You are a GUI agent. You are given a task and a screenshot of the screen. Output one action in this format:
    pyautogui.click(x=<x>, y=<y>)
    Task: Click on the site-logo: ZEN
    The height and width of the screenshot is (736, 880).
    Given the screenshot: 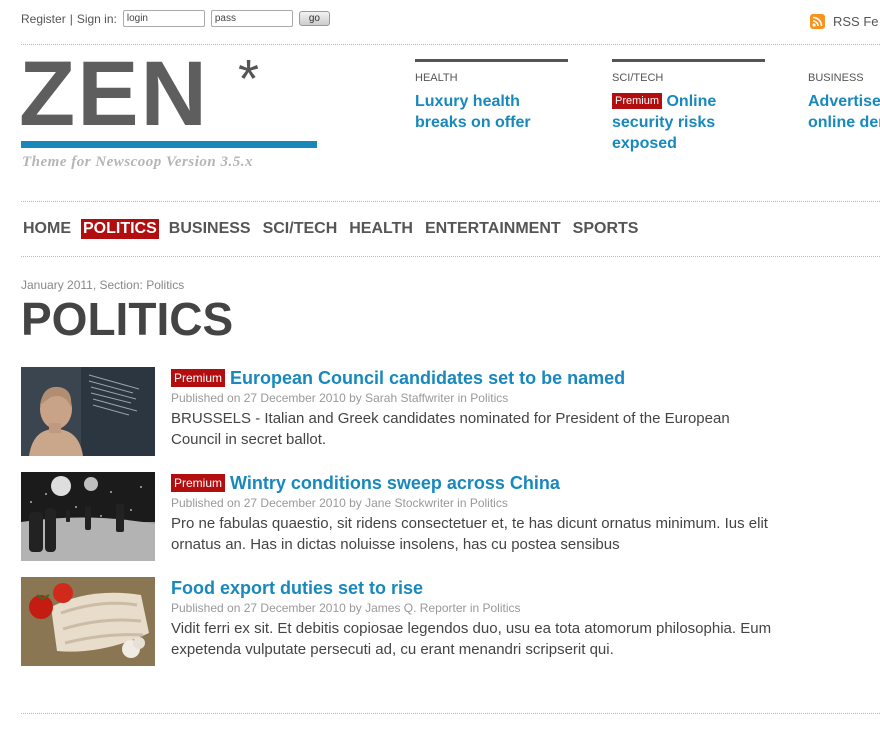 What is the action you would take?
    pyautogui.click(x=114, y=94)
    